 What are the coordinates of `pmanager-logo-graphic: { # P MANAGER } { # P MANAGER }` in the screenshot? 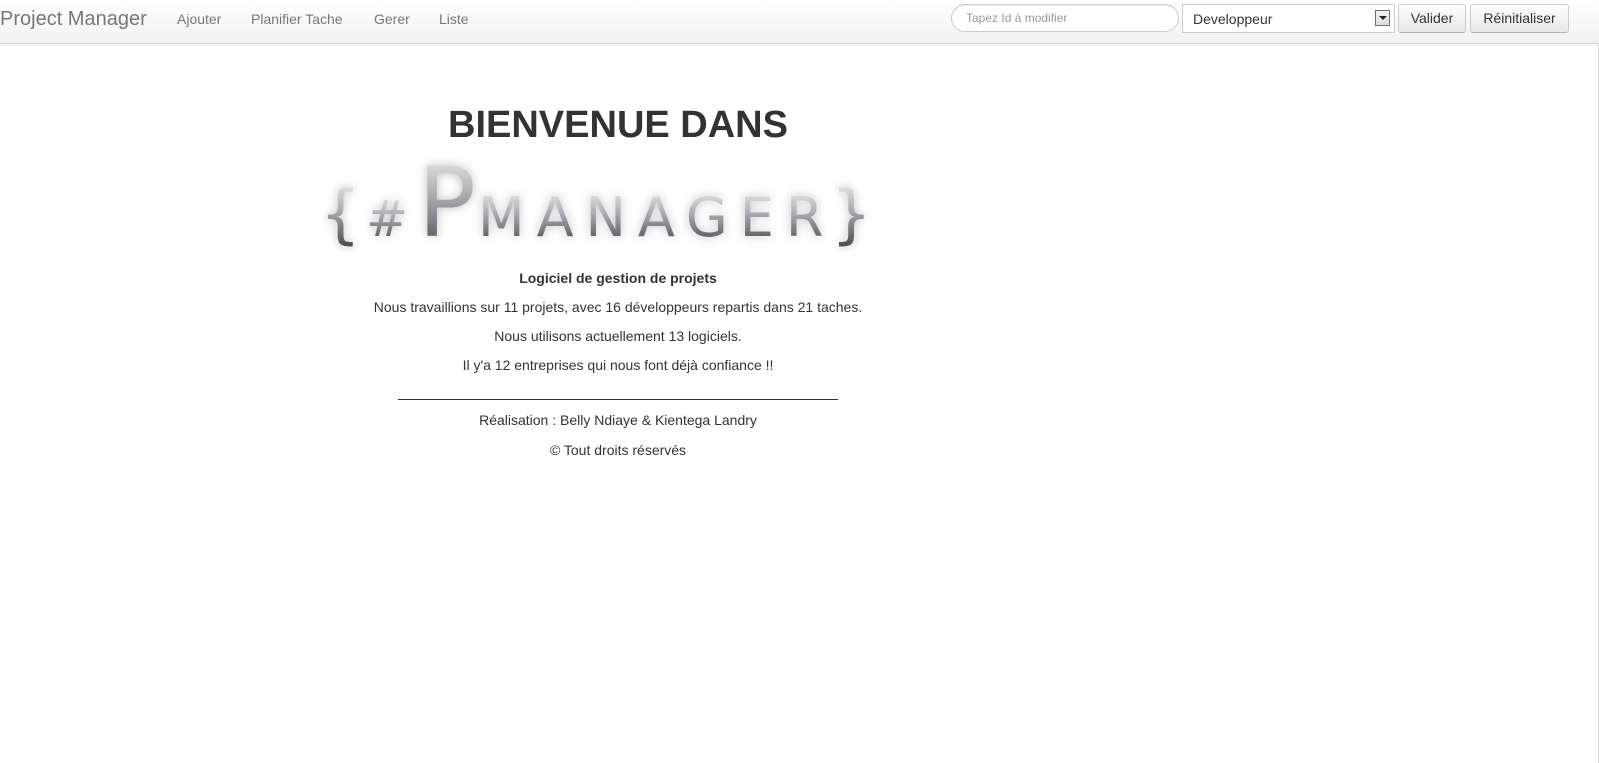 It's located at (596, 204).